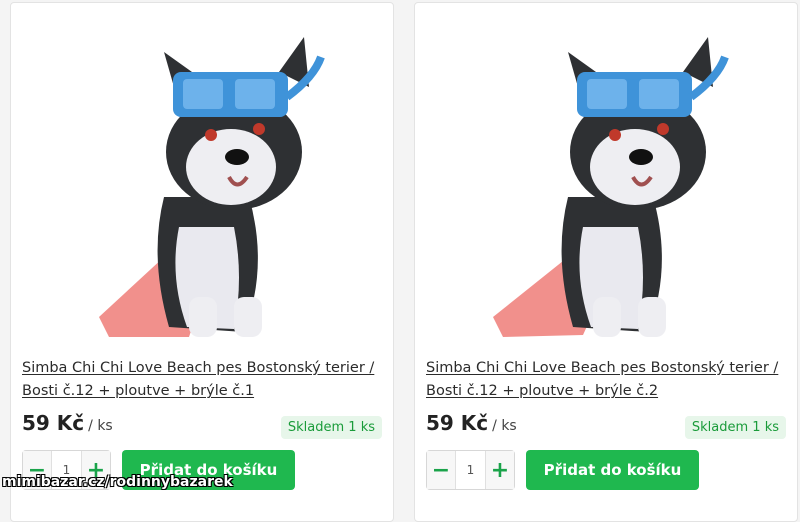  I want to click on quantity-stepper: − 1 +, so click(470, 470).